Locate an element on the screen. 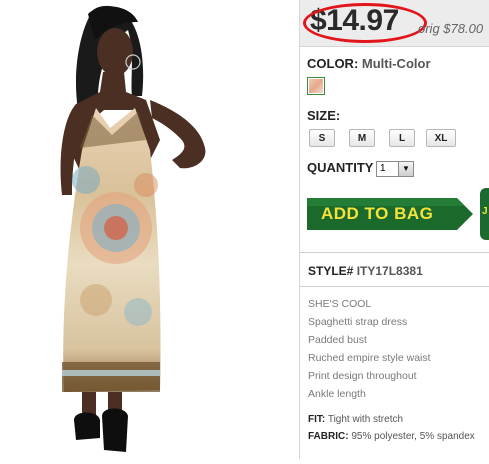  fabric-value: 95% polyester, 5% spandex is located at coordinates (413, 436).